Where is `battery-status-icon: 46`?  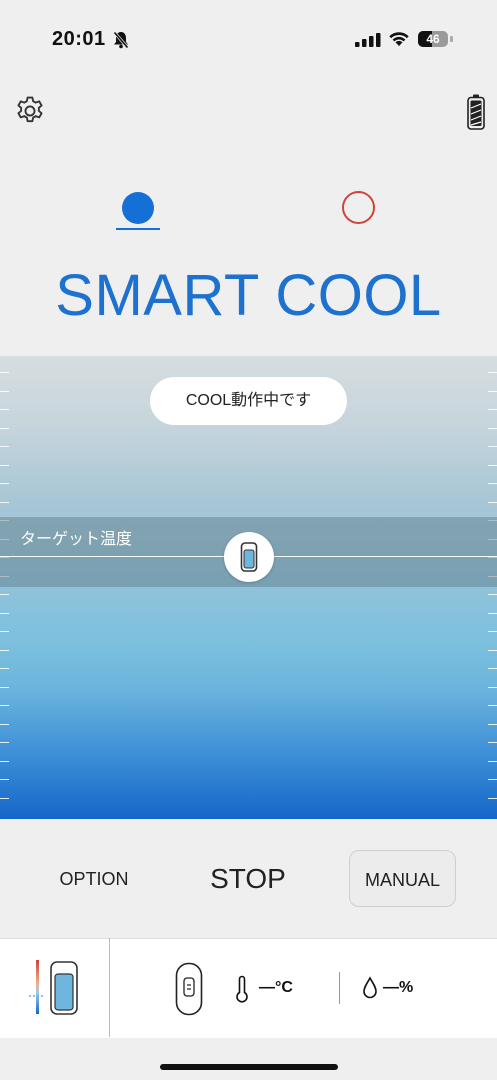 battery-status-icon: 46 is located at coordinates (436, 40).